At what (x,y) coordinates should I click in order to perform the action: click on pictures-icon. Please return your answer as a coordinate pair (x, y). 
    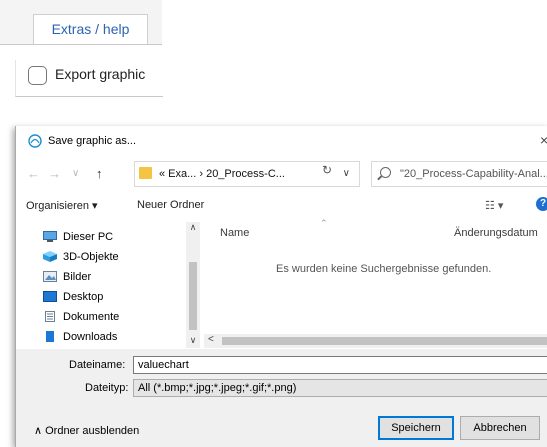
    Looking at the image, I should click on (50, 276).